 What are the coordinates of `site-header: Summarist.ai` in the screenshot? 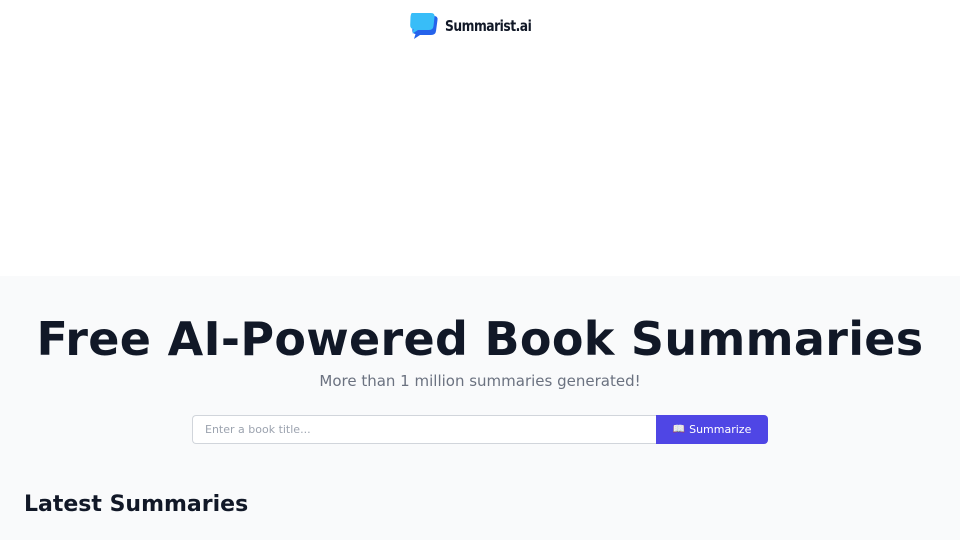 It's located at (480, 26).